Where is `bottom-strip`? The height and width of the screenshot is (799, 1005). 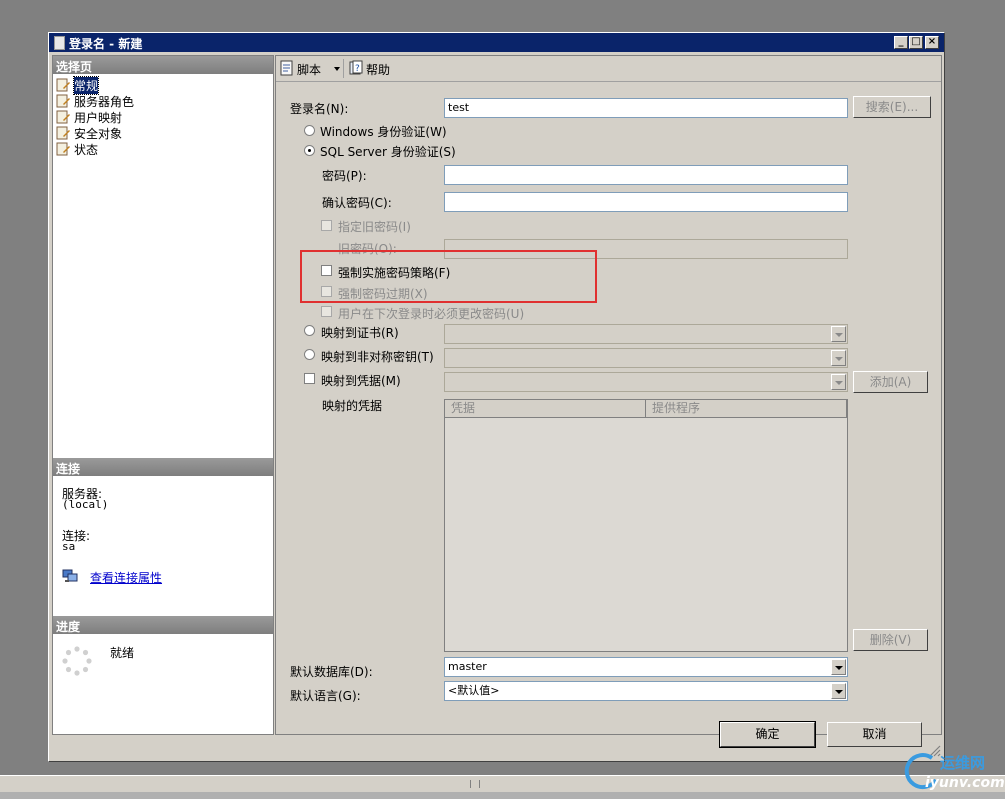
bottom-strip is located at coordinates (502, 795).